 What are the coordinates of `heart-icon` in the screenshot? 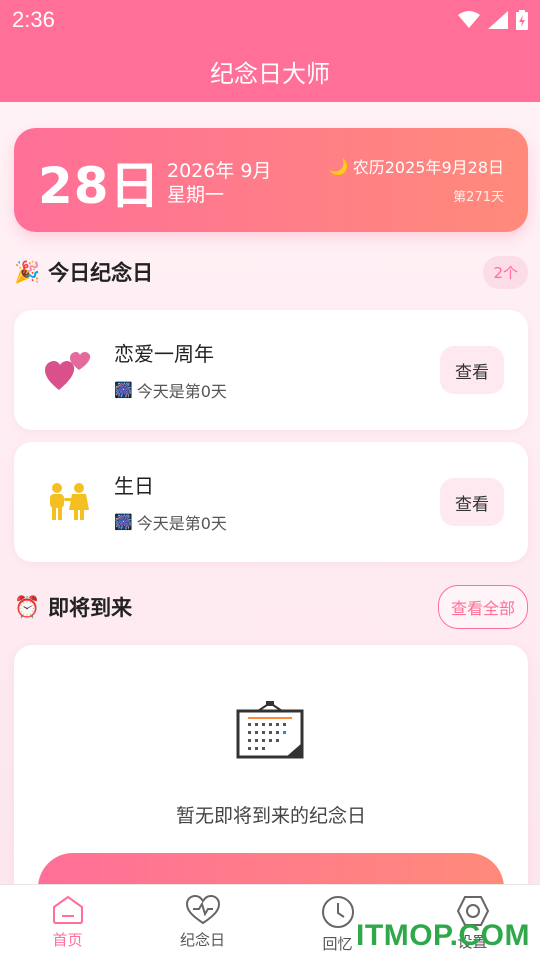 It's located at (202, 910).